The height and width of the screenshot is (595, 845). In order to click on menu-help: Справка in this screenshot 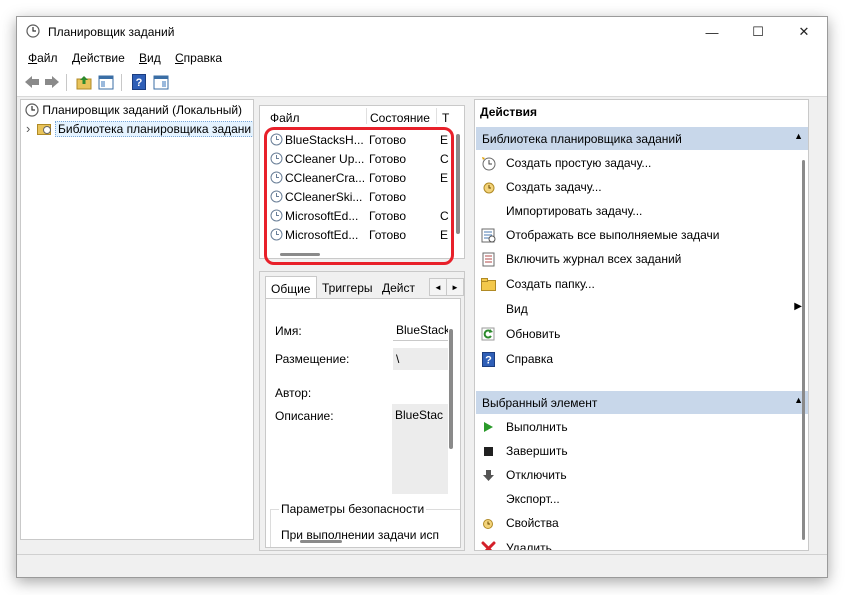, I will do `click(198, 58)`.